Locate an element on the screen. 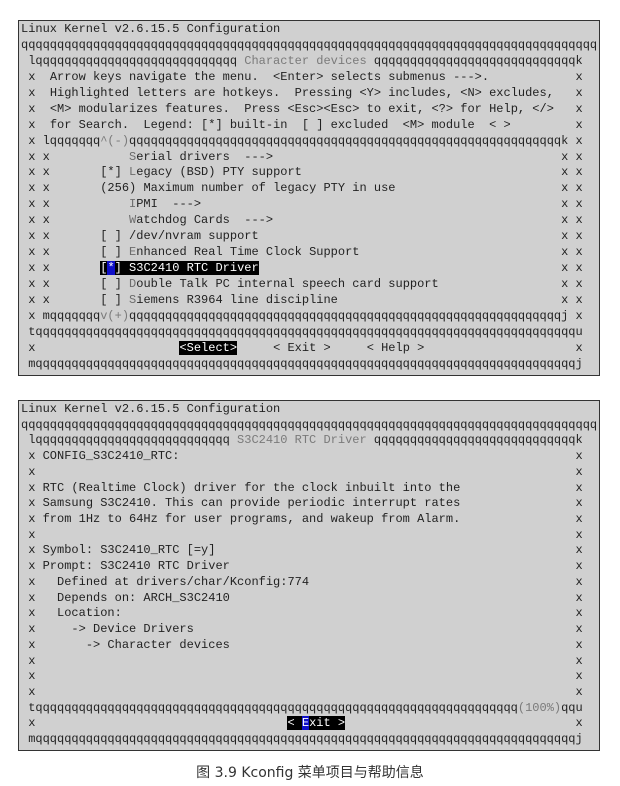 Image resolution: width=620 pixels, height=786 pixels. menu-item: x x [ ] /dev/nvram support x x is located at coordinates (310, 237).